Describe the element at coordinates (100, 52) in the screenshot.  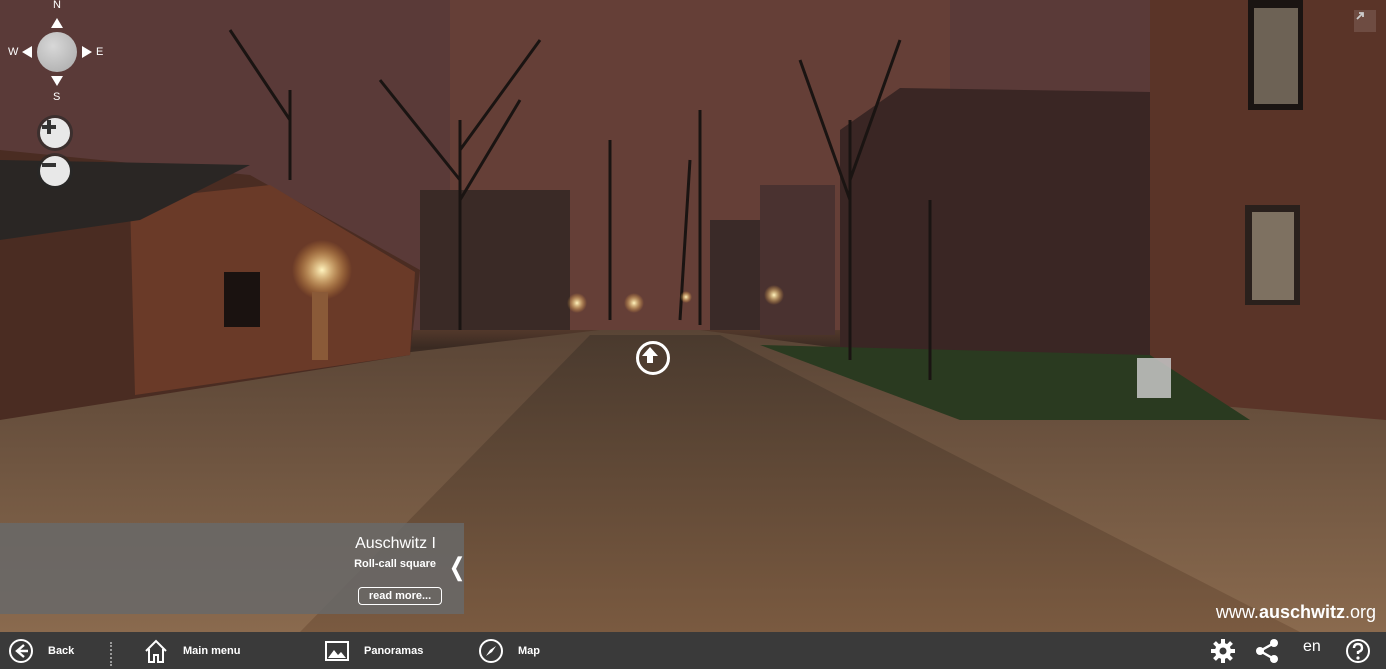
I see `compass-east-label: E` at that location.